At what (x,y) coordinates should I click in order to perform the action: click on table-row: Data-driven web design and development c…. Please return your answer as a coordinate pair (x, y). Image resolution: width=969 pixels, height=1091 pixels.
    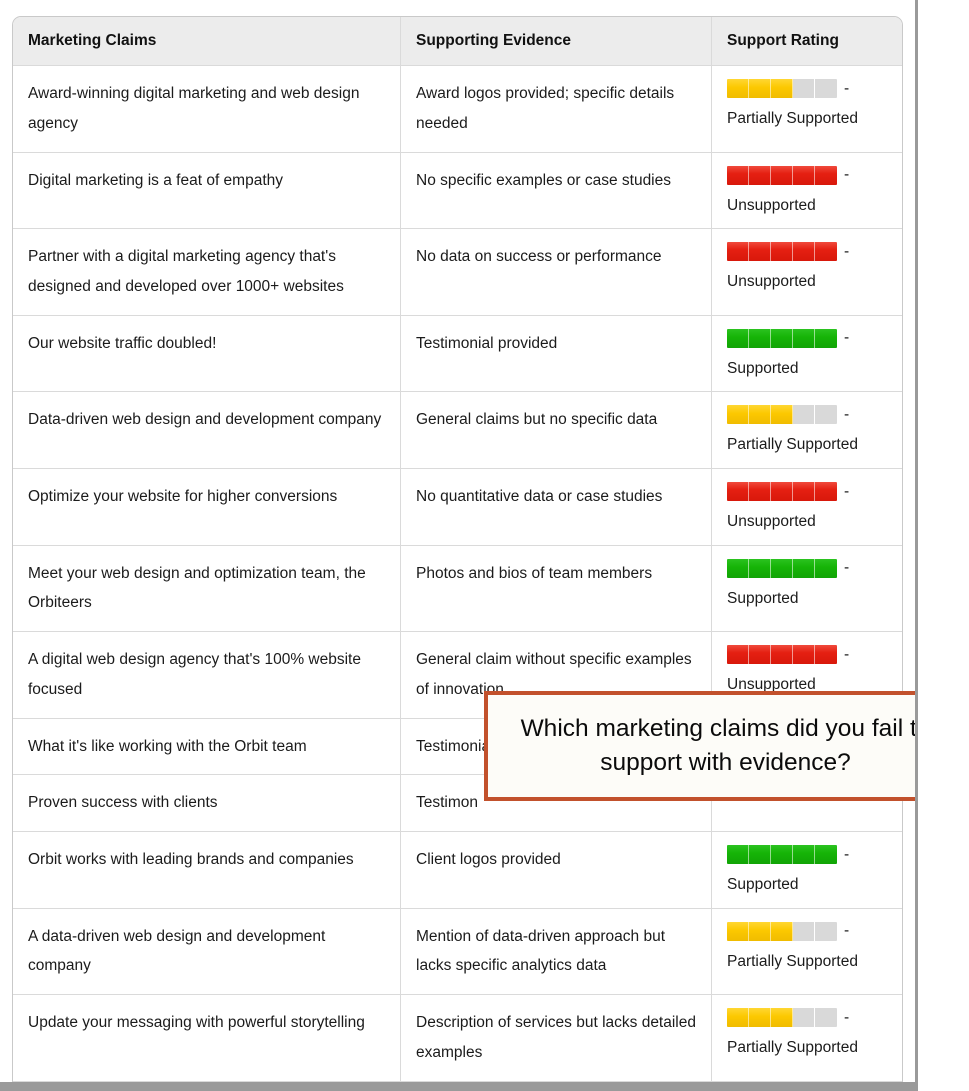
    Looking at the image, I should click on (457, 430).